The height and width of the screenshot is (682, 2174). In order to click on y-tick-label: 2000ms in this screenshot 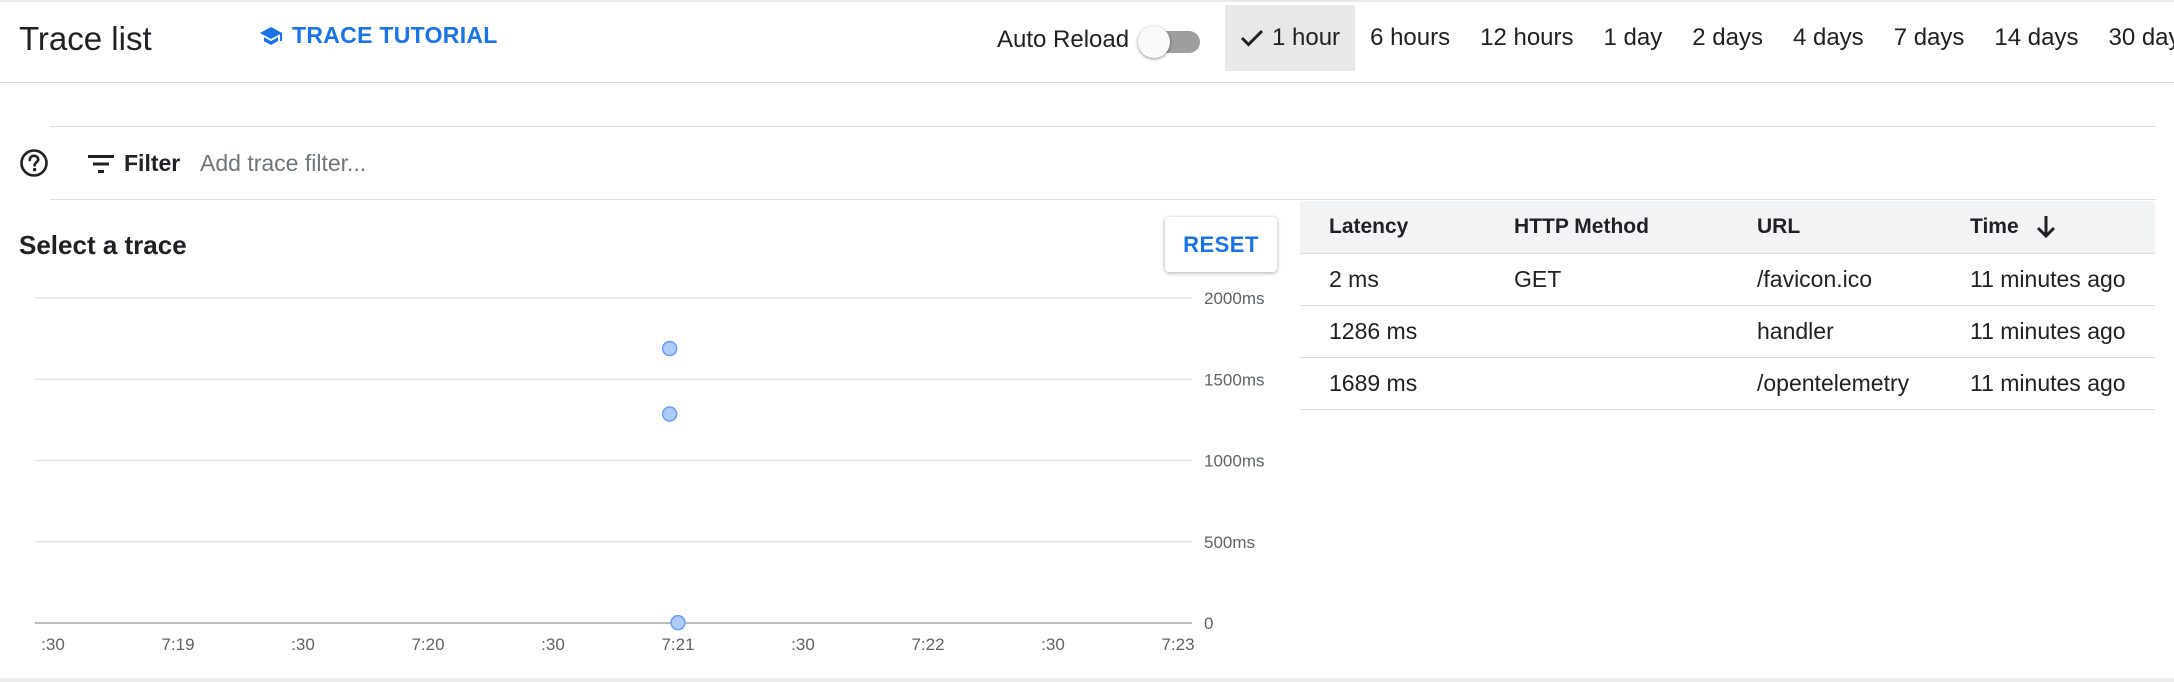, I will do `click(1234, 298)`.